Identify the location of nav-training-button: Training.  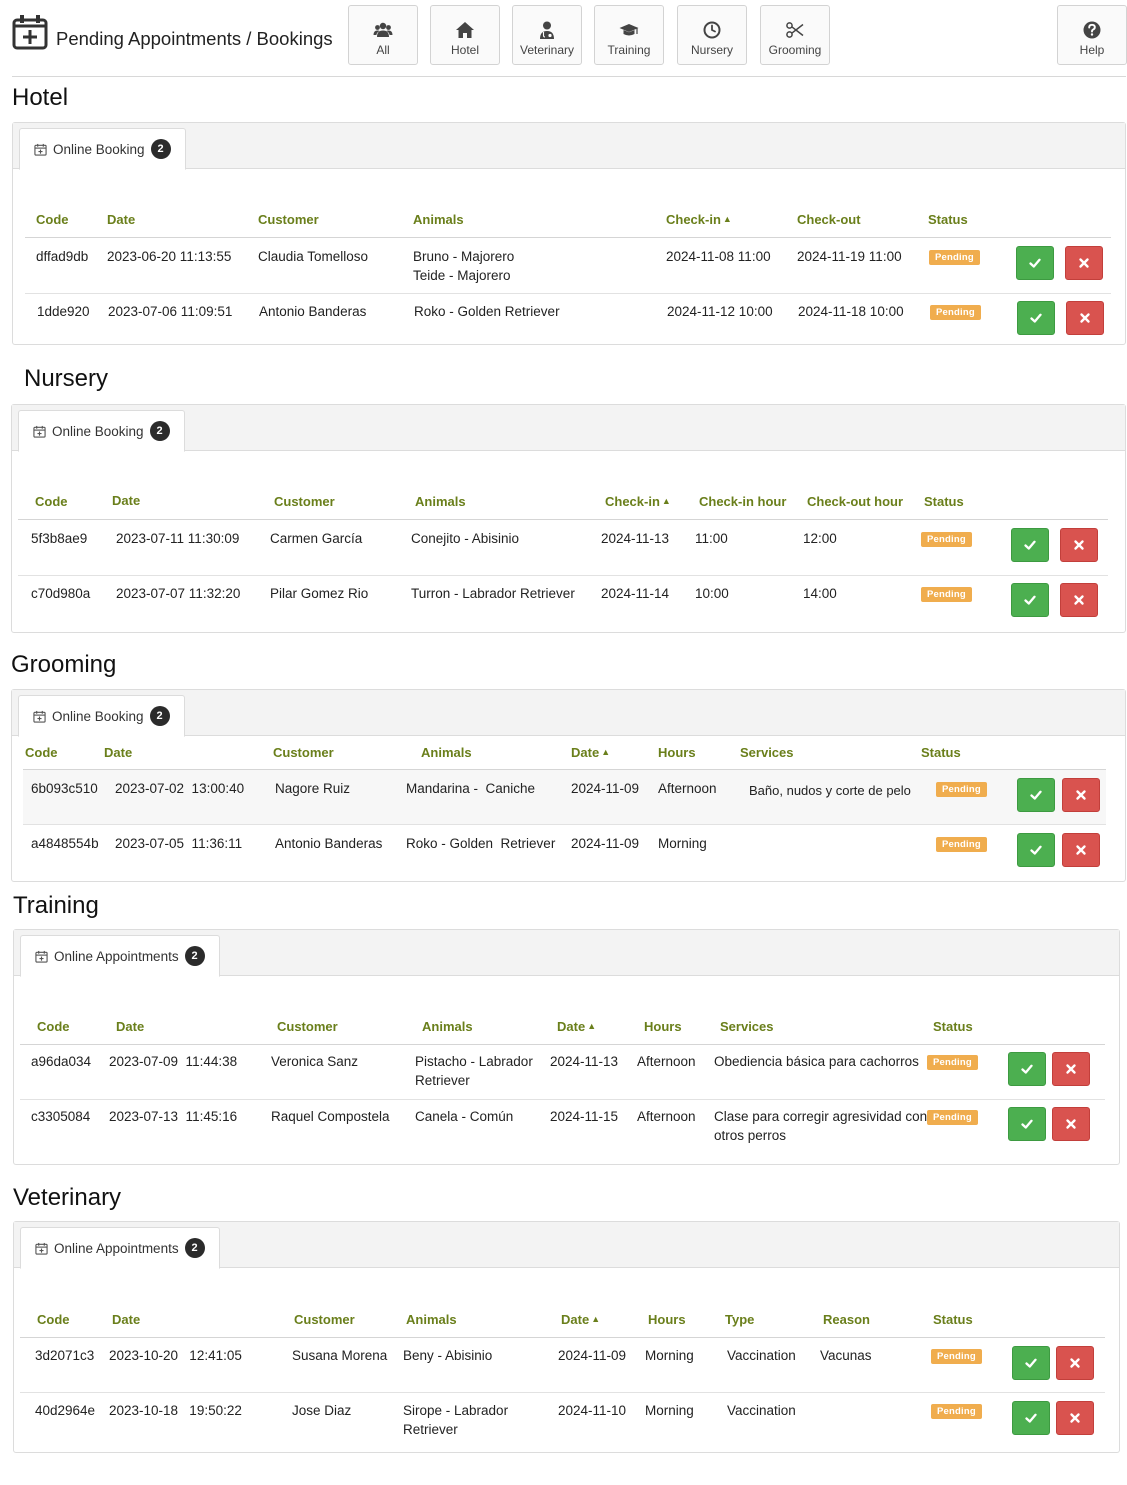
(629, 35).